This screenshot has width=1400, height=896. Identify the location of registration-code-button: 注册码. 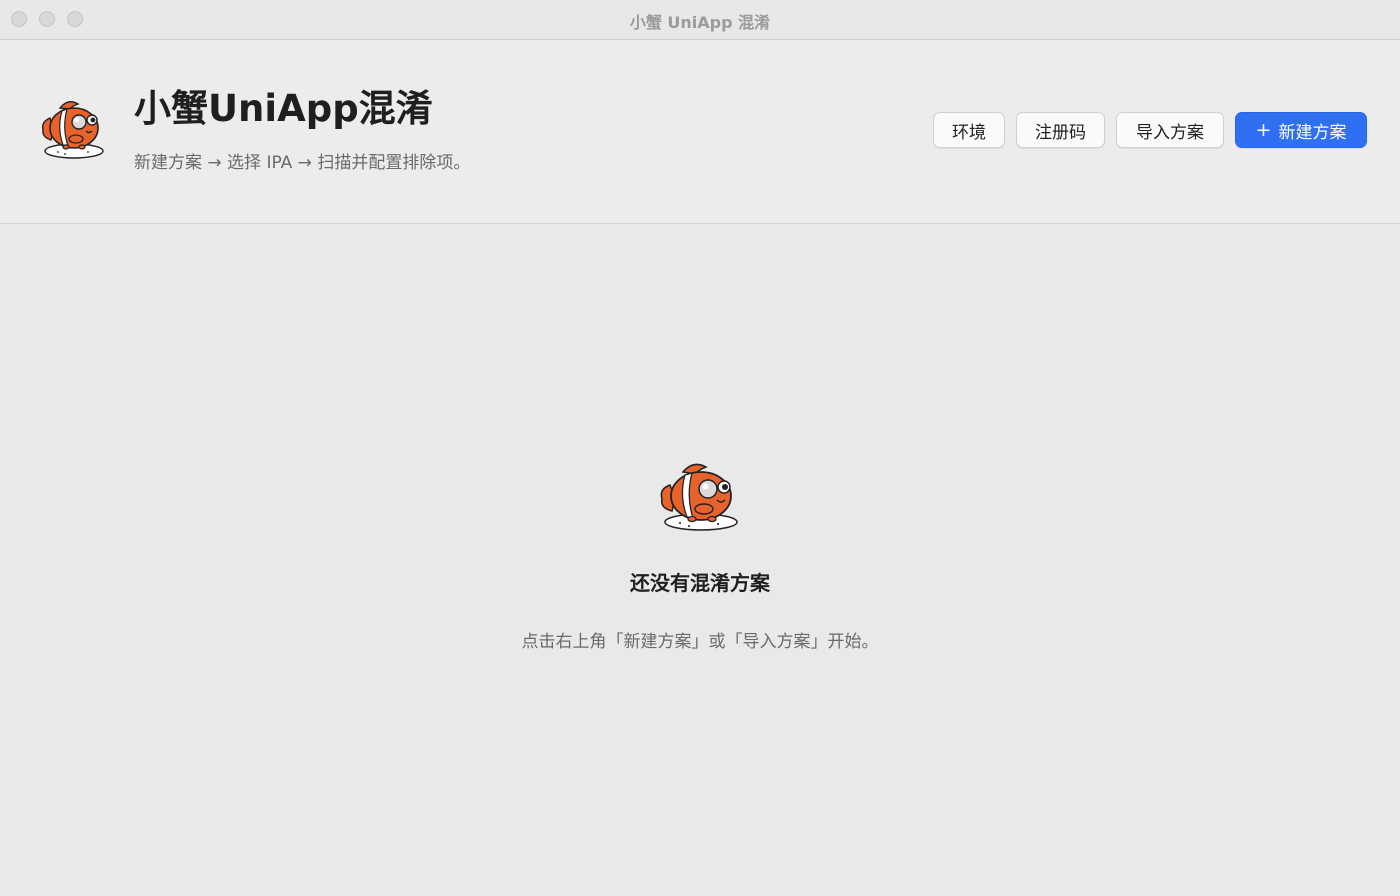
(1060, 130).